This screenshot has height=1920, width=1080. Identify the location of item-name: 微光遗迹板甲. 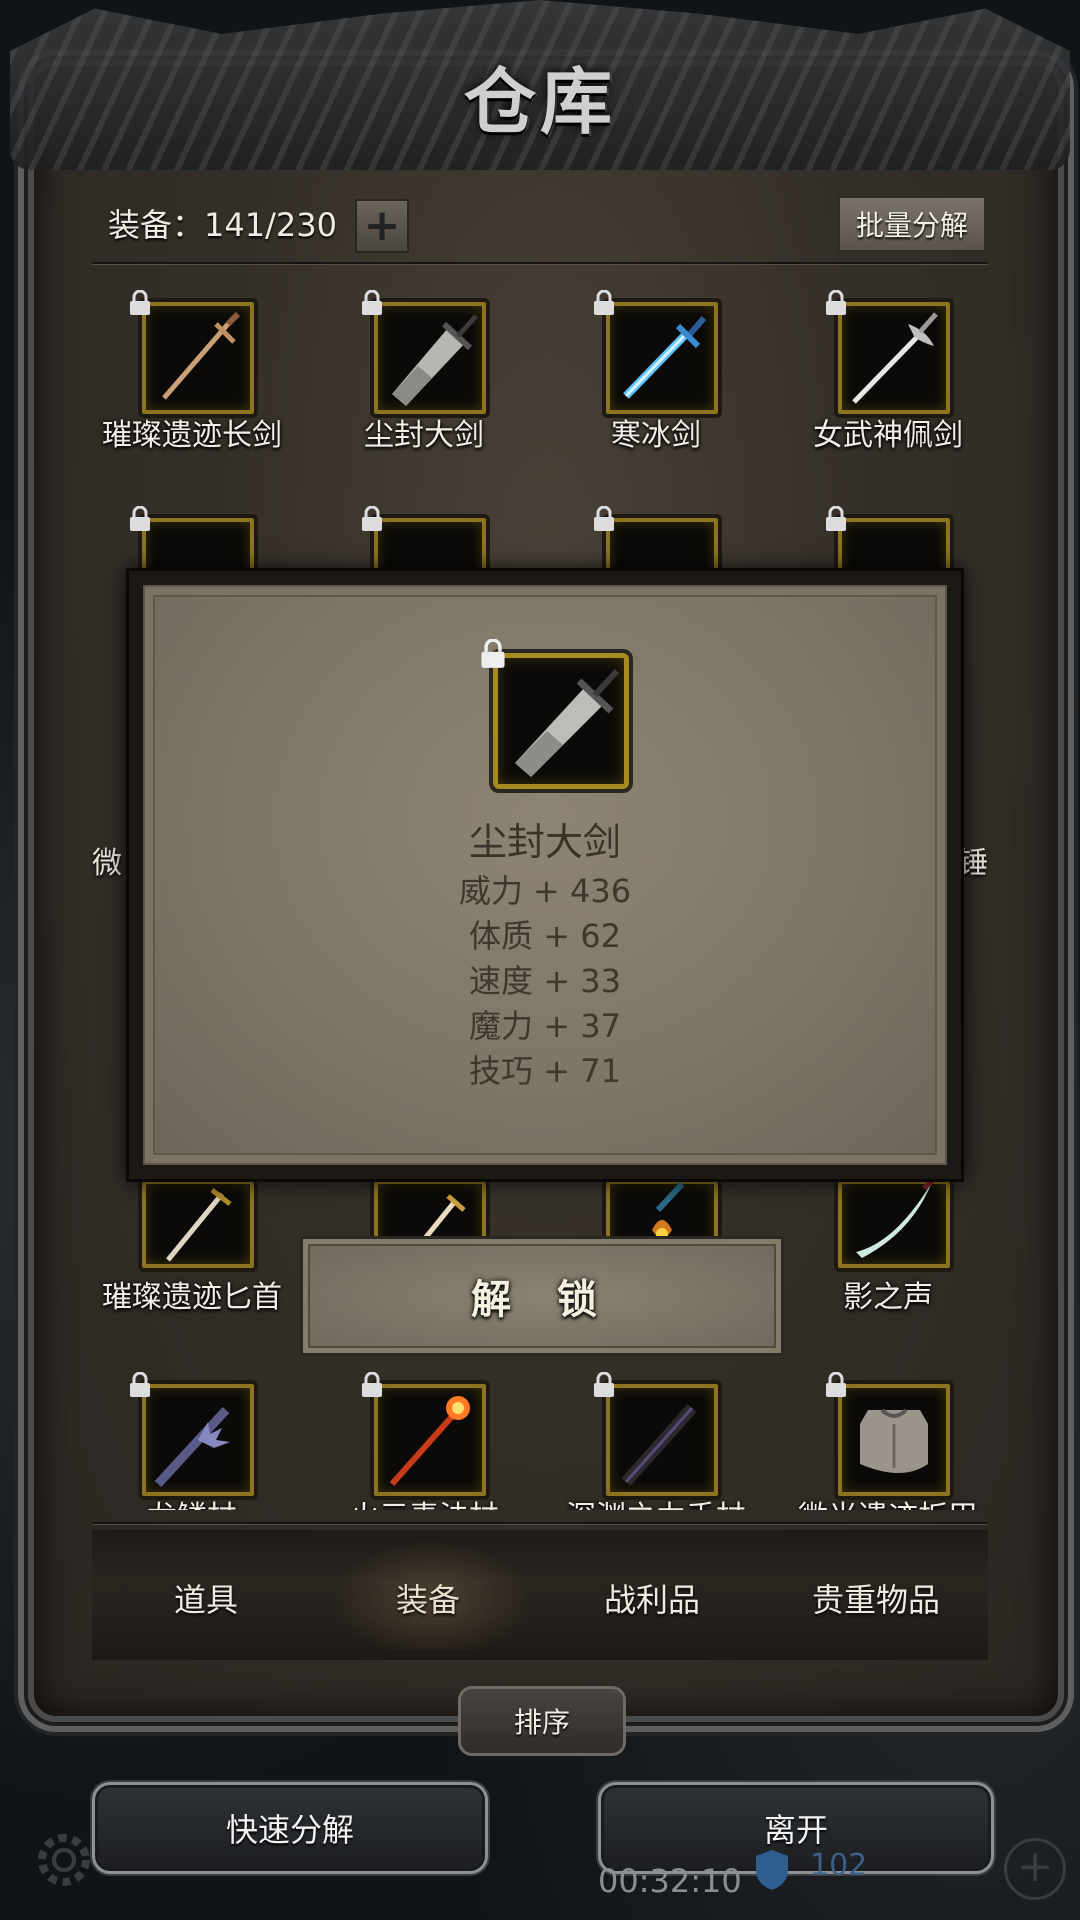
(886, 1501).